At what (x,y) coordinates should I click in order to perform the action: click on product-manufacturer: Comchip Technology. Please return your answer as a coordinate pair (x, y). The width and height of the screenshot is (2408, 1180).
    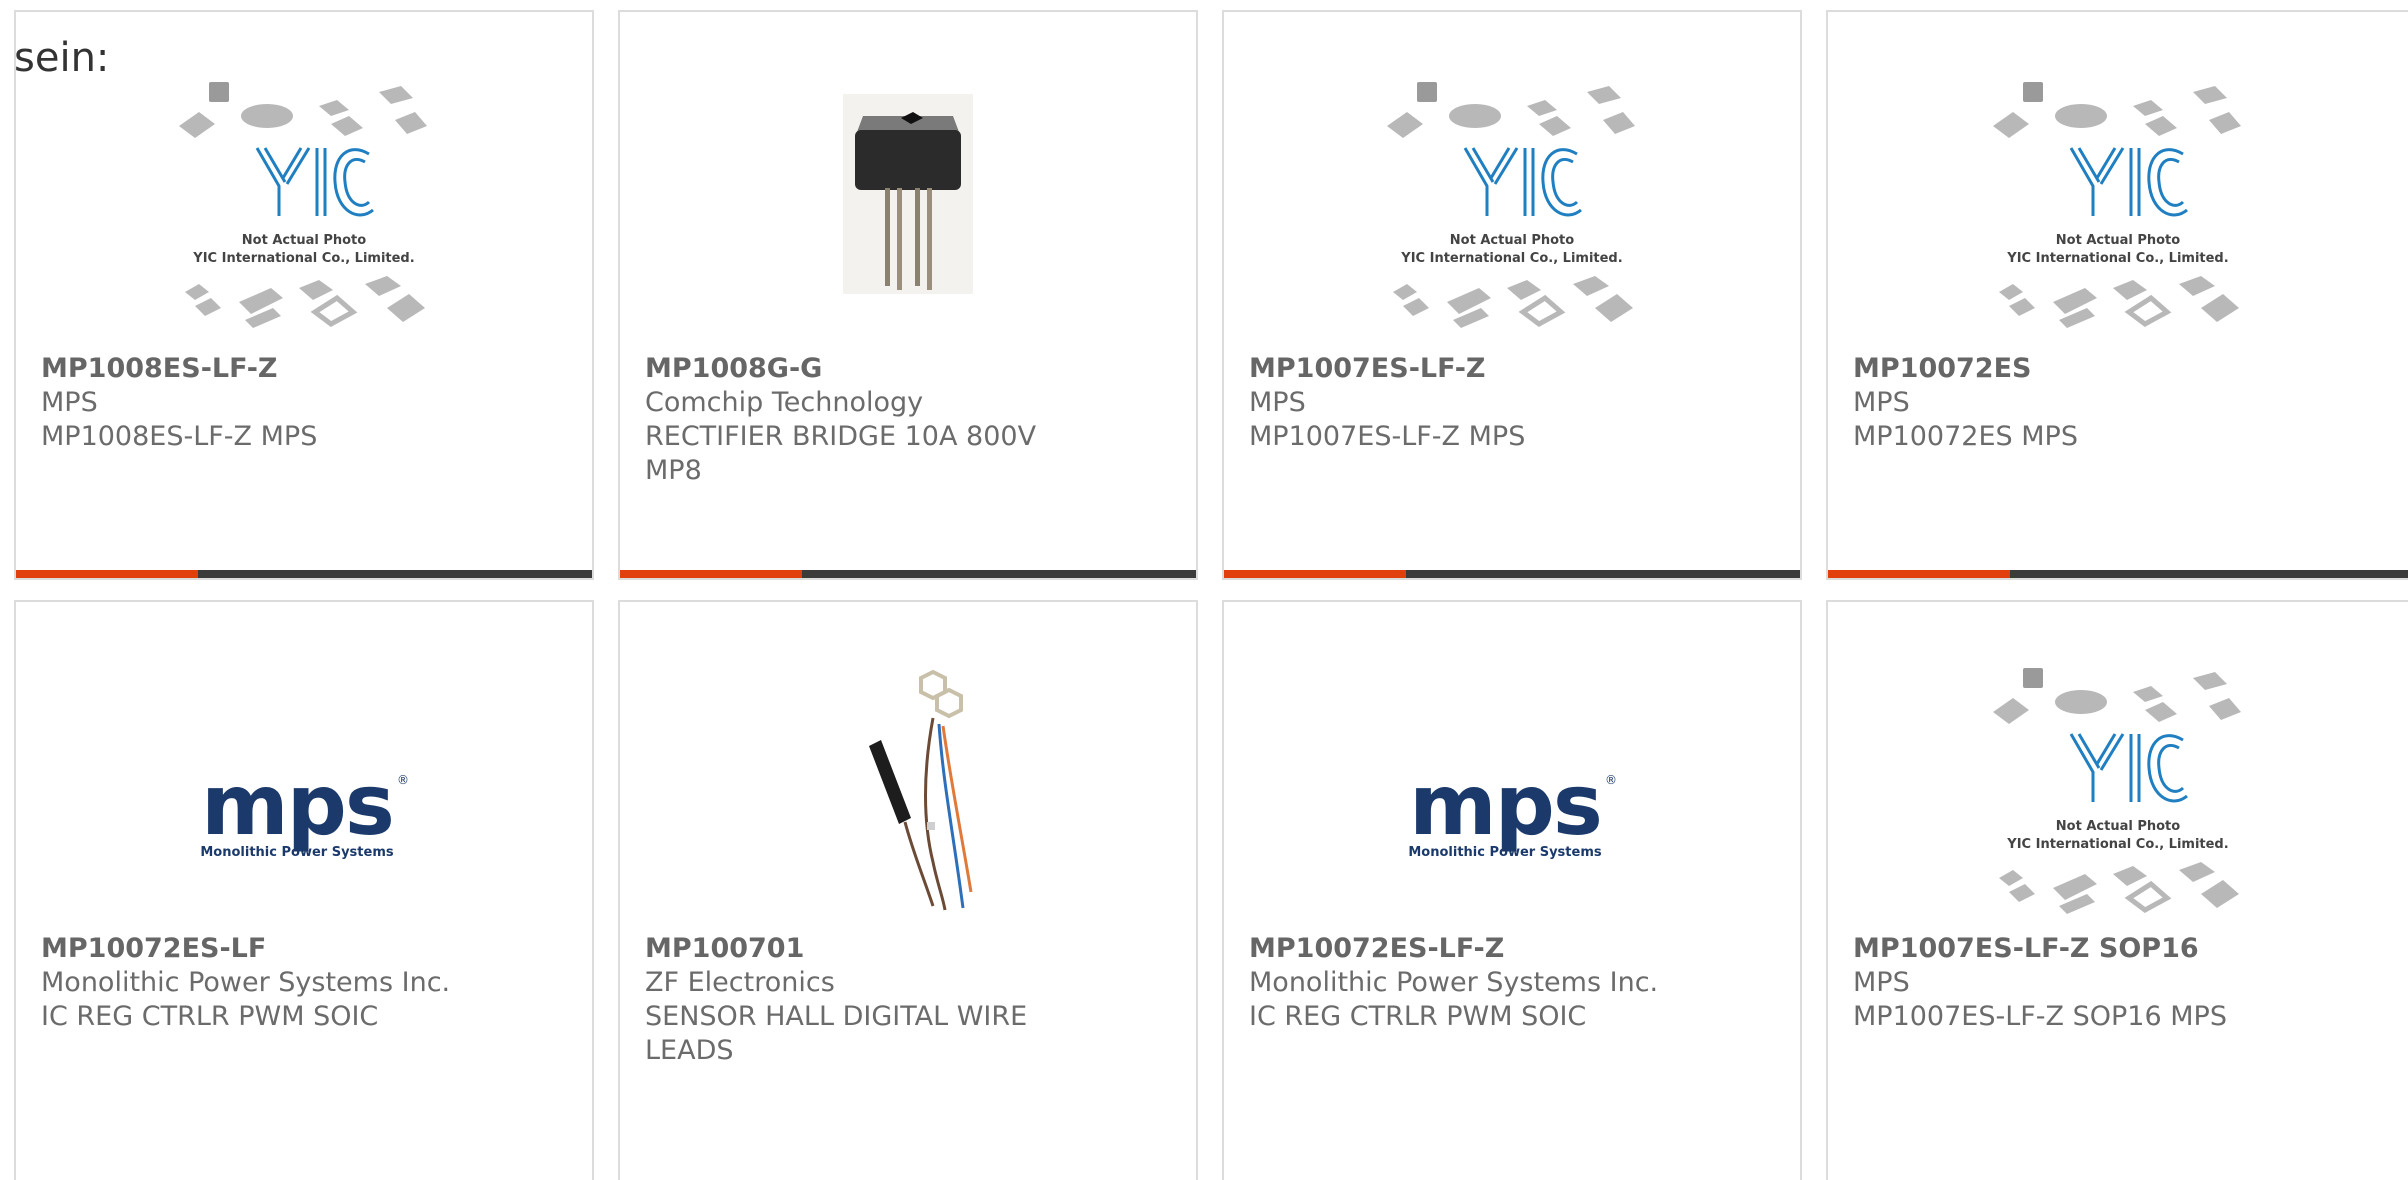
    Looking at the image, I should click on (784, 402).